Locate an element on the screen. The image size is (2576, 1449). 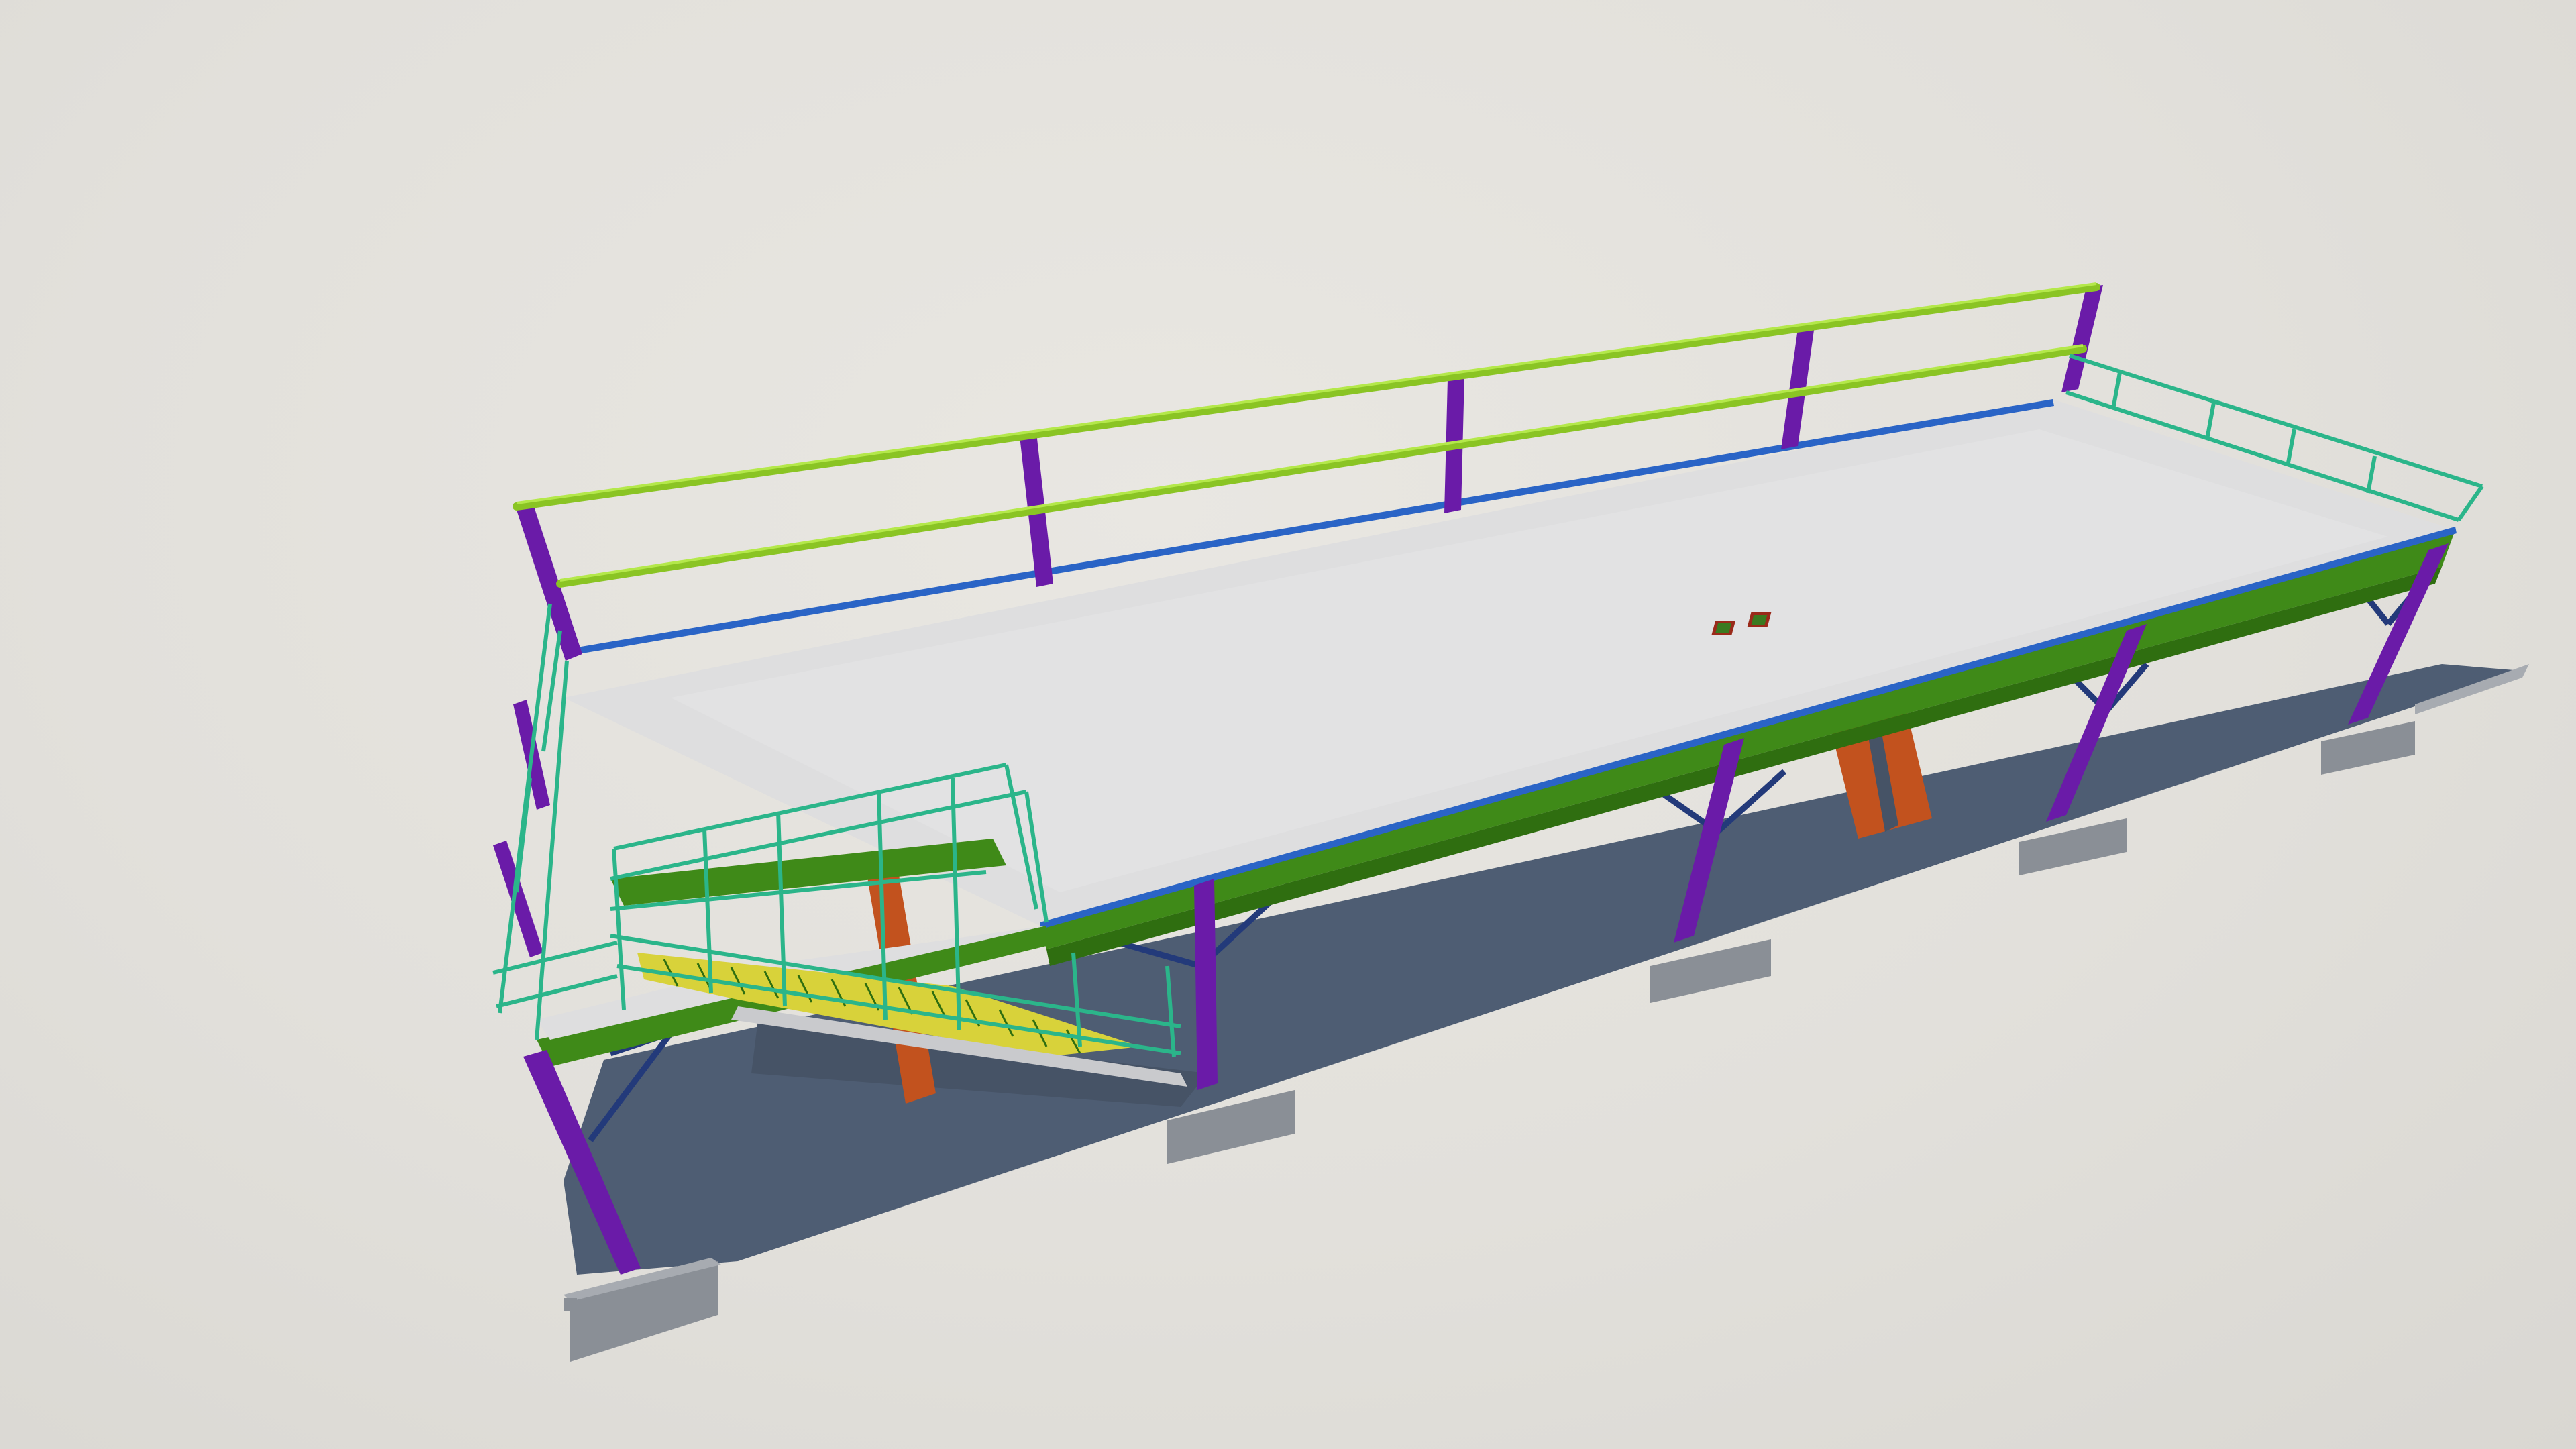
post is located at coordinates (2082, 338).